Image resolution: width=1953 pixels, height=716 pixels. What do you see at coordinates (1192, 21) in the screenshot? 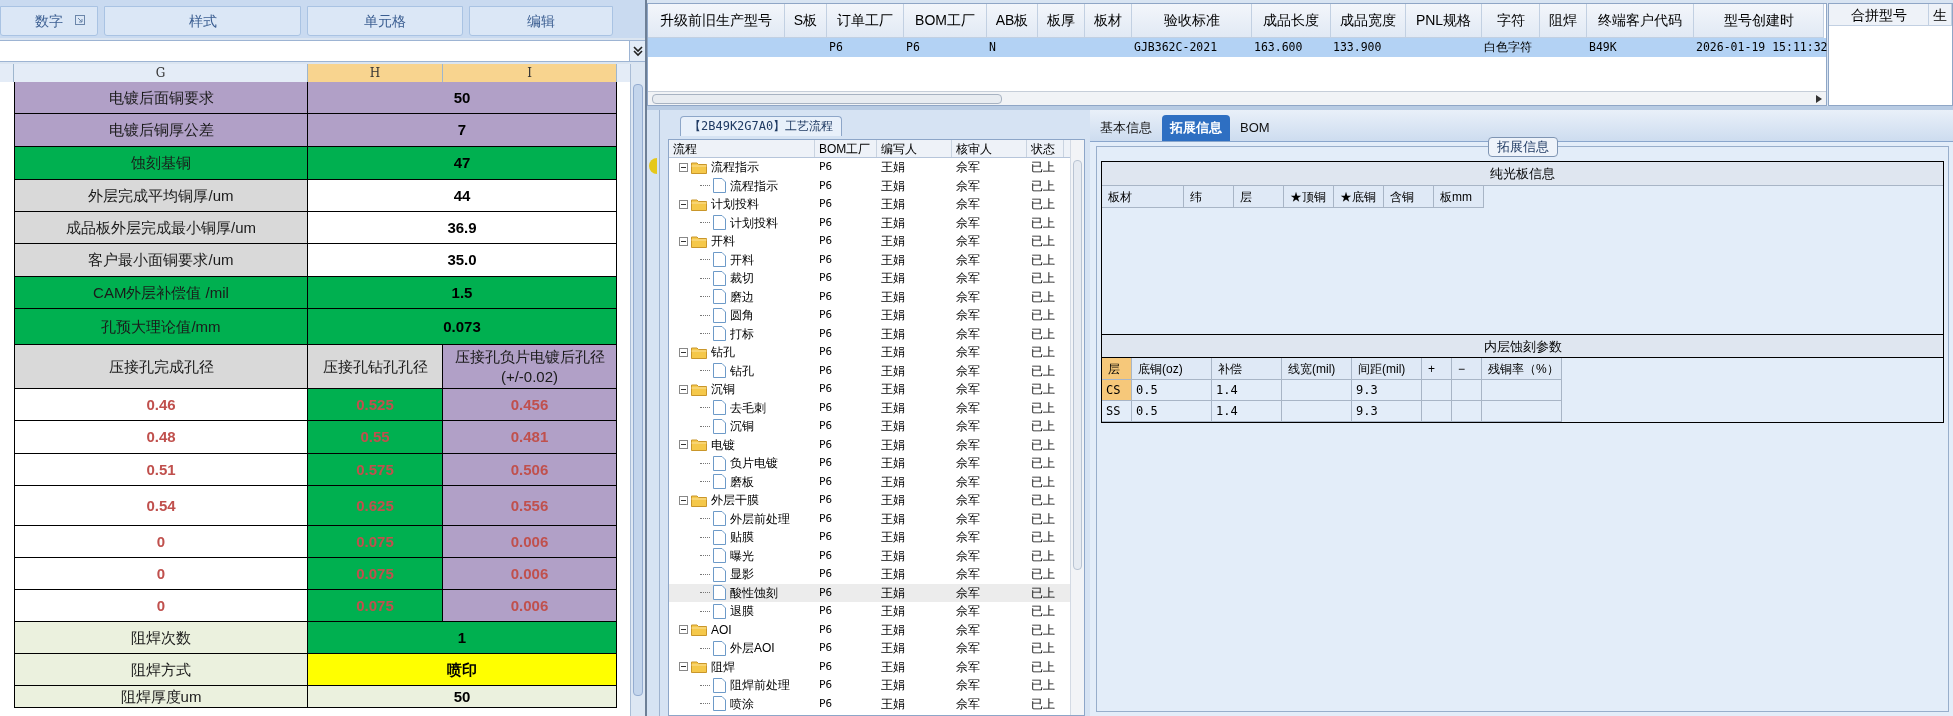
I see `column-header: 验收标准` at bounding box center [1192, 21].